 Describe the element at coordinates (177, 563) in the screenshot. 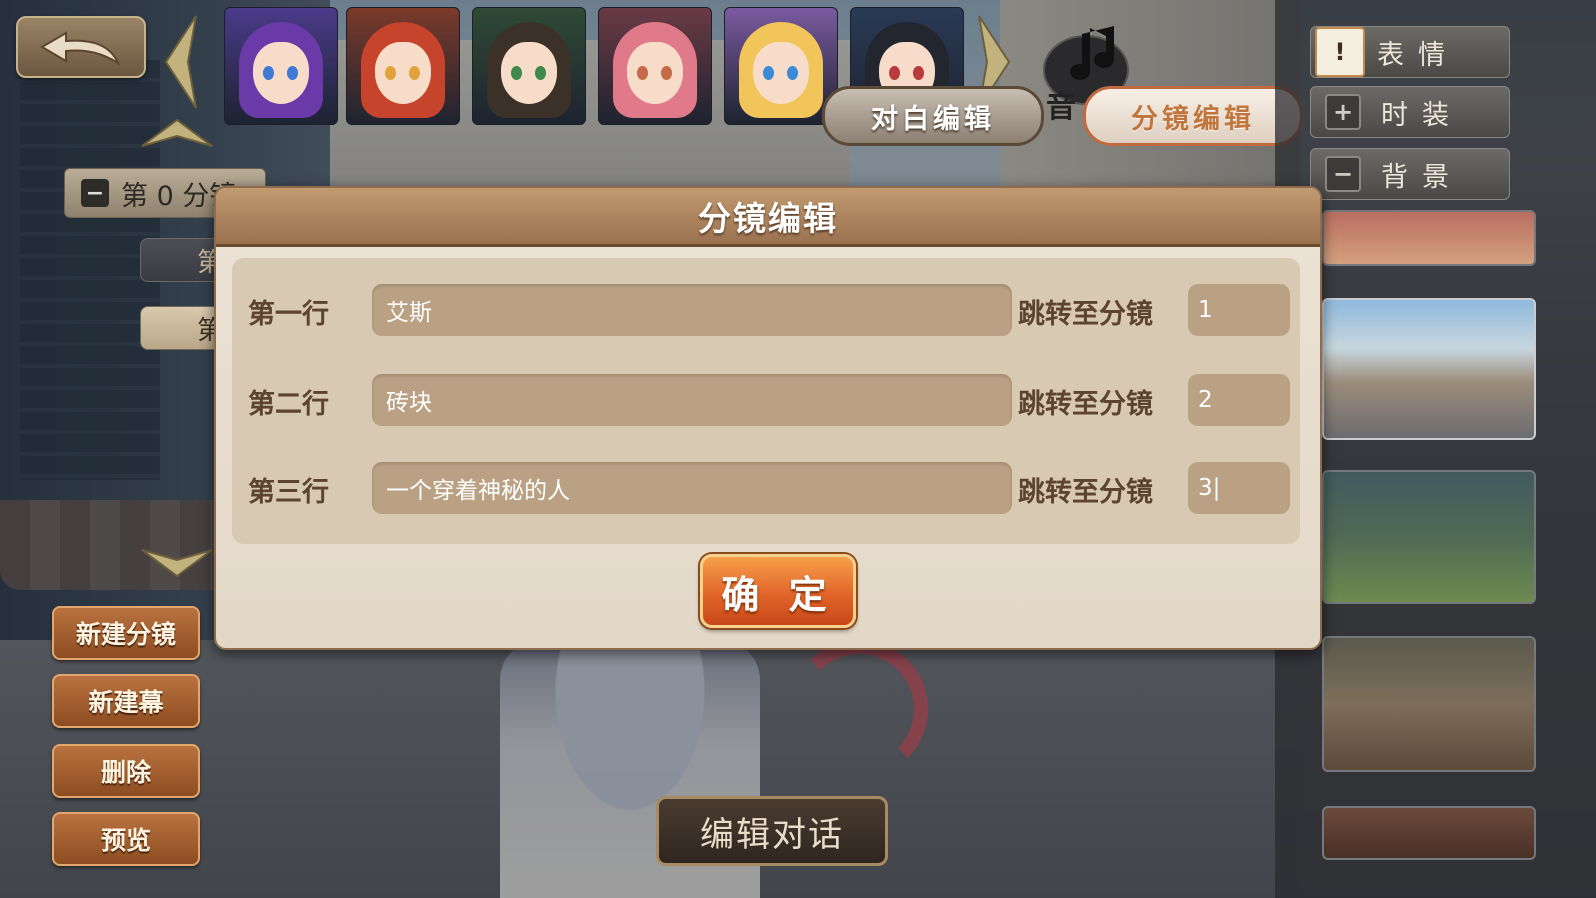

I see `scene-list-down-arrow-icon` at that location.